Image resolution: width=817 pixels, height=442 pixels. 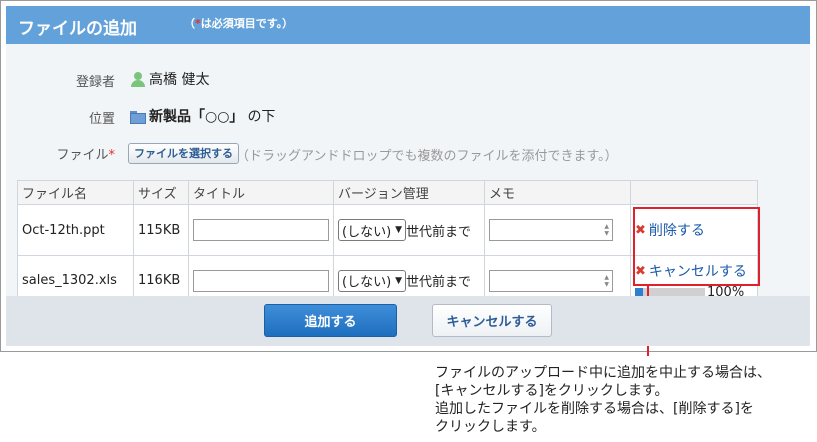 I want to click on table-header-row: ファイル名 サイズ タイトル バージョン管理 メモ, so click(x=387, y=192).